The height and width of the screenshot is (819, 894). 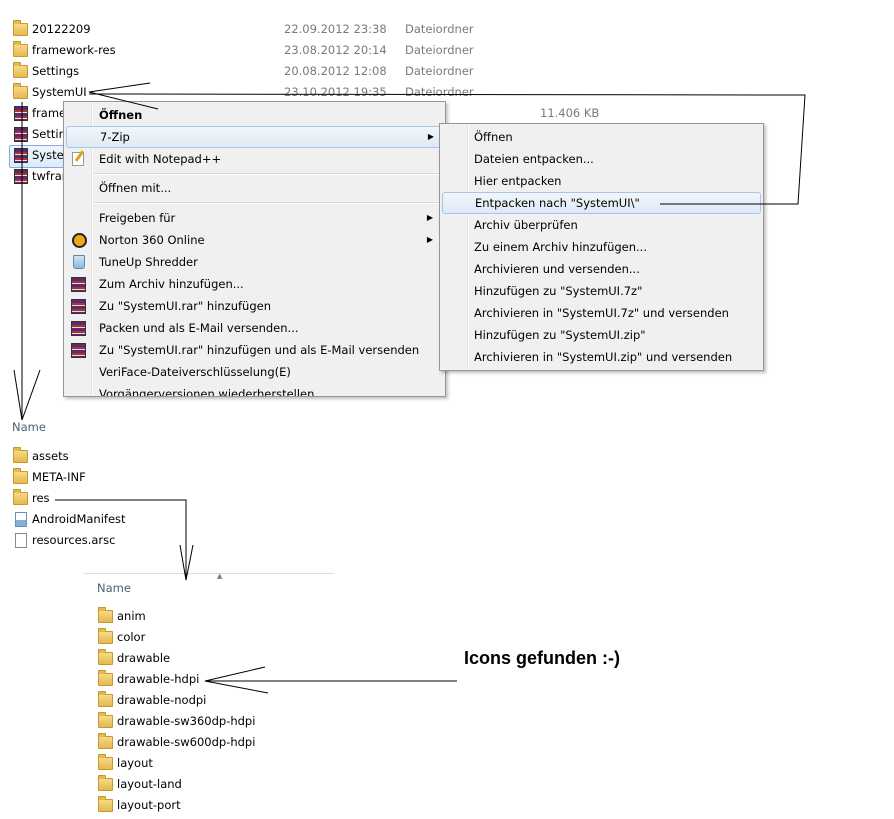 I want to click on list-item: assets, so click(x=112, y=456).